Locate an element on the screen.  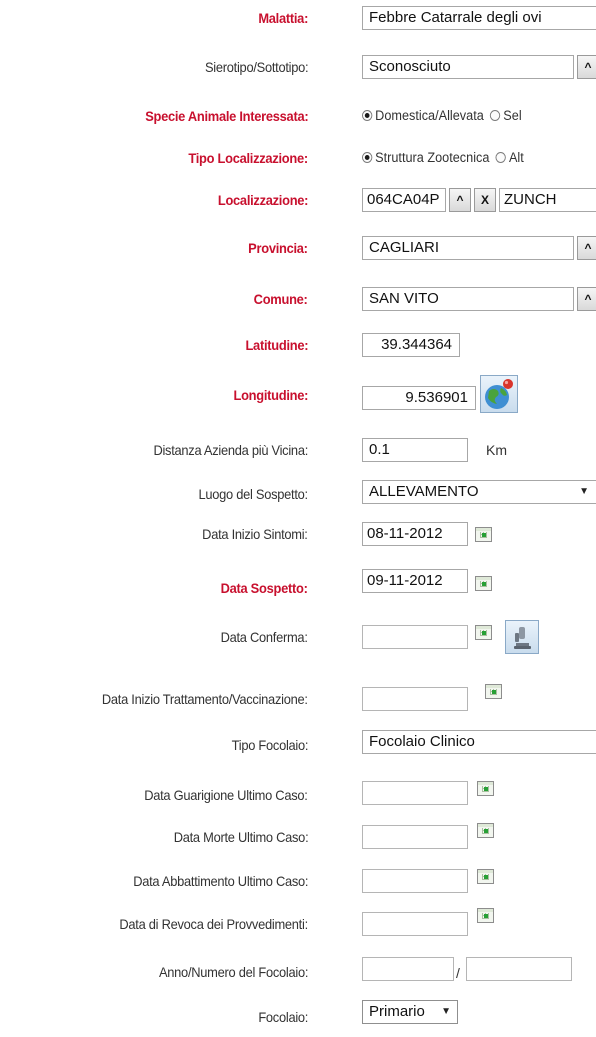
data-morte-label: Data Morte Ultimo Caso: is located at coordinates (240, 837).